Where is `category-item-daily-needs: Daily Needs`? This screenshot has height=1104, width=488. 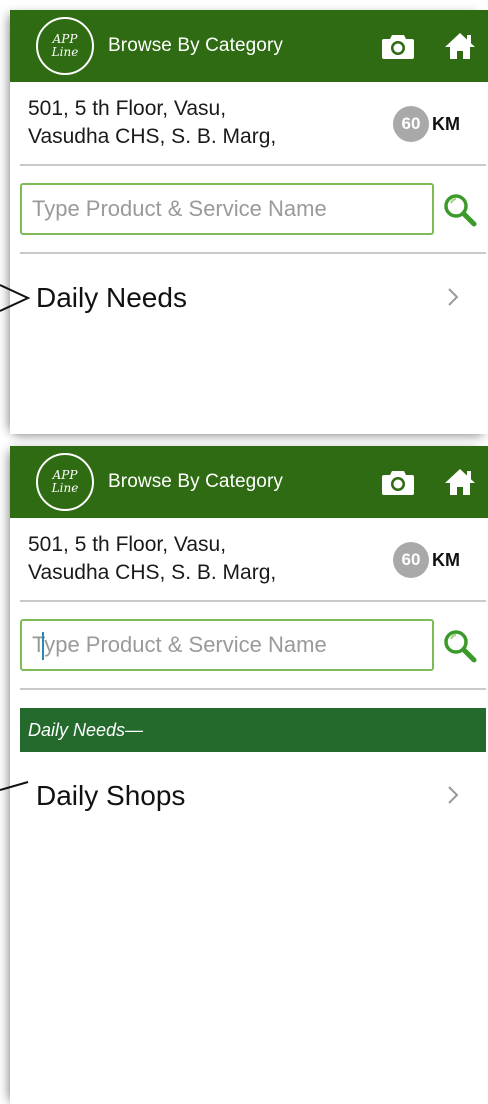 category-item-daily-needs: Daily Needs is located at coordinates (249, 298).